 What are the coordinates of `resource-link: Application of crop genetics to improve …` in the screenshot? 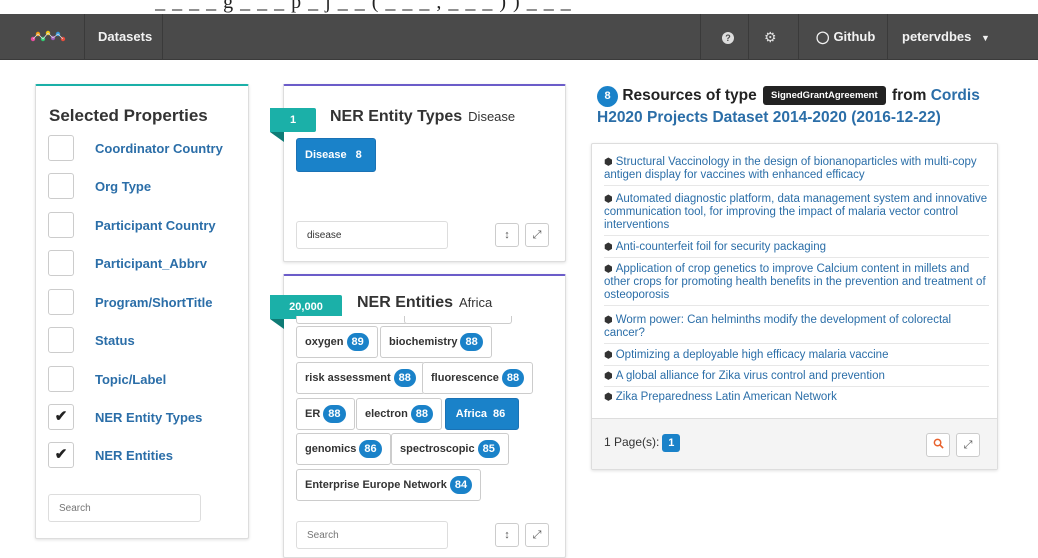 It's located at (795, 282).